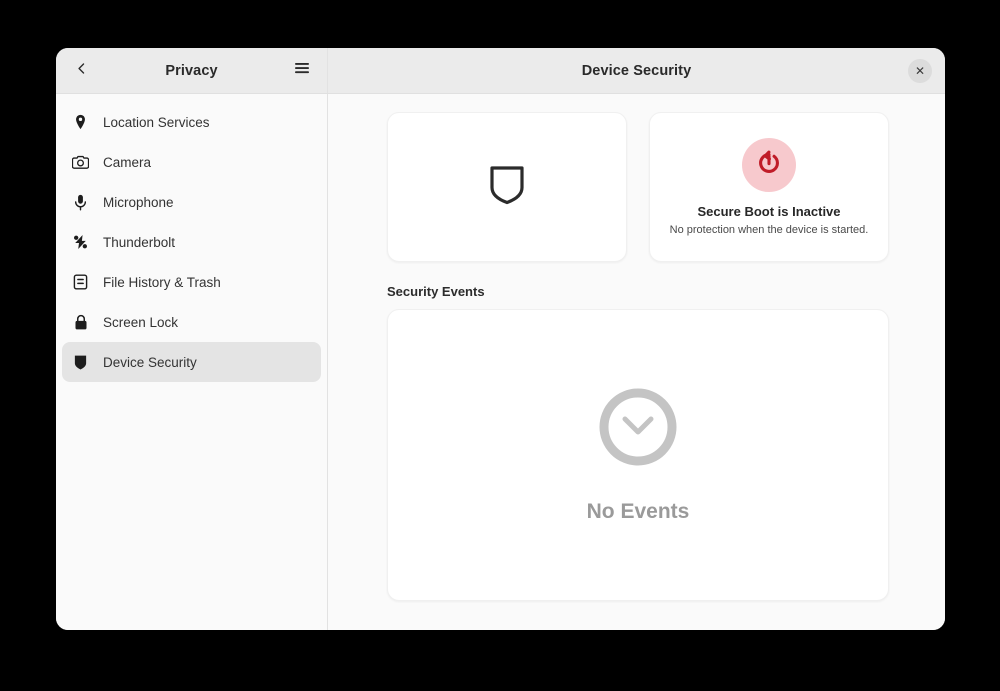 The height and width of the screenshot is (691, 1000). Describe the element at coordinates (127, 162) in the screenshot. I see `sidebar-item-label: Camera` at that location.